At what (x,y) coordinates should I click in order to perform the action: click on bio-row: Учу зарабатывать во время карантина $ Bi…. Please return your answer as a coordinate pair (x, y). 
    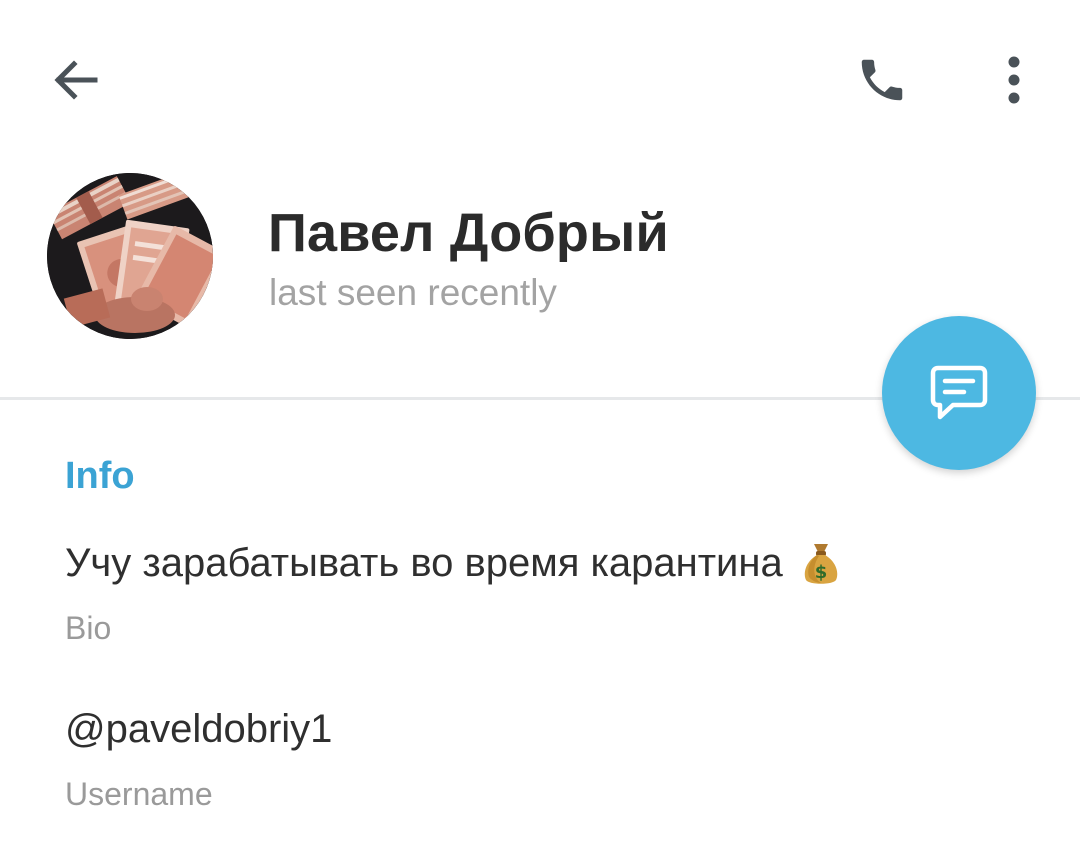
    Looking at the image, I should click on (555, 593).